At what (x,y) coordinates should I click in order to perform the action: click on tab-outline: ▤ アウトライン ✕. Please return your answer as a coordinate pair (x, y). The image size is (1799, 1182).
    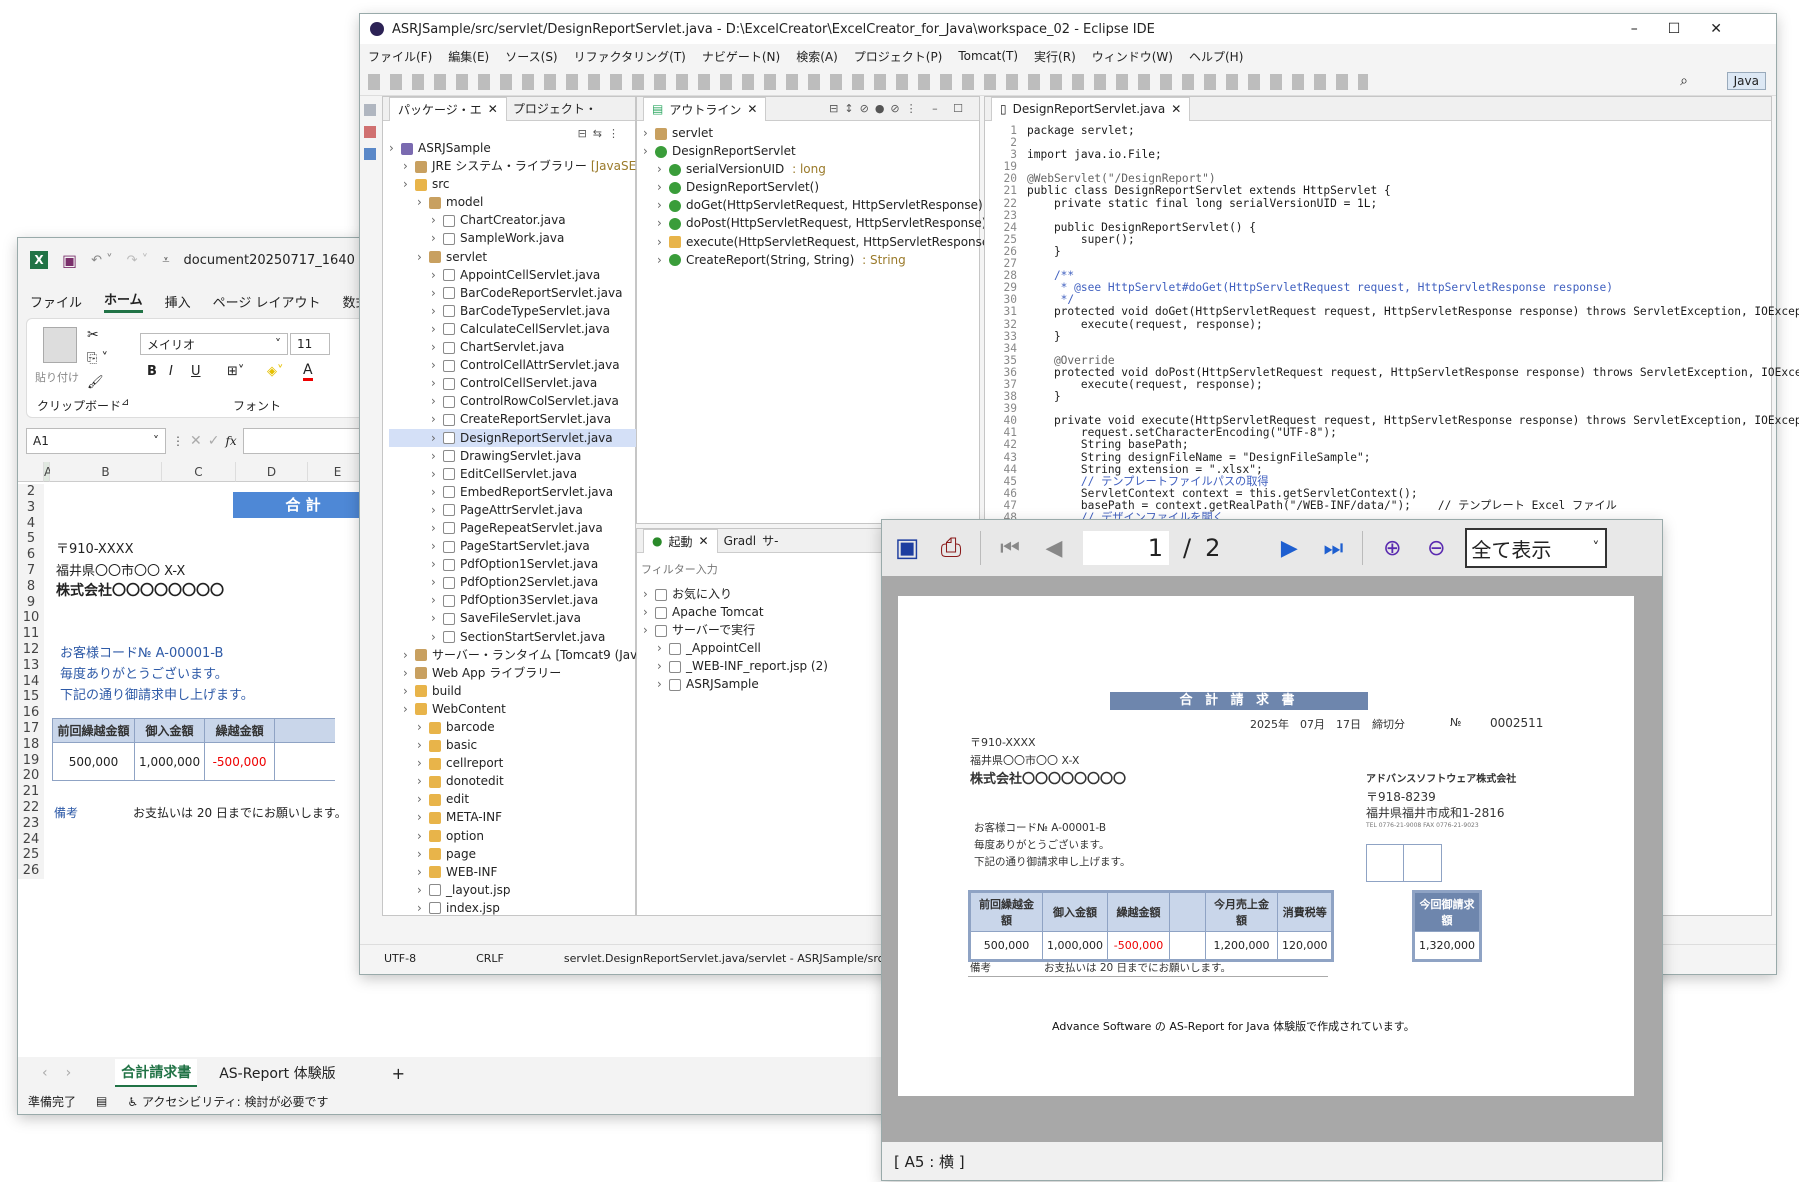
    Looking at the image, I should click on (705, 108).